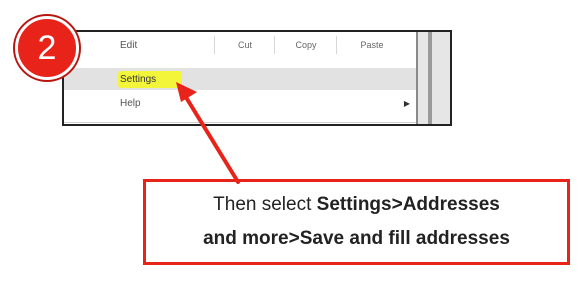  I want to click on arrow-shaft, so click(211, 138).